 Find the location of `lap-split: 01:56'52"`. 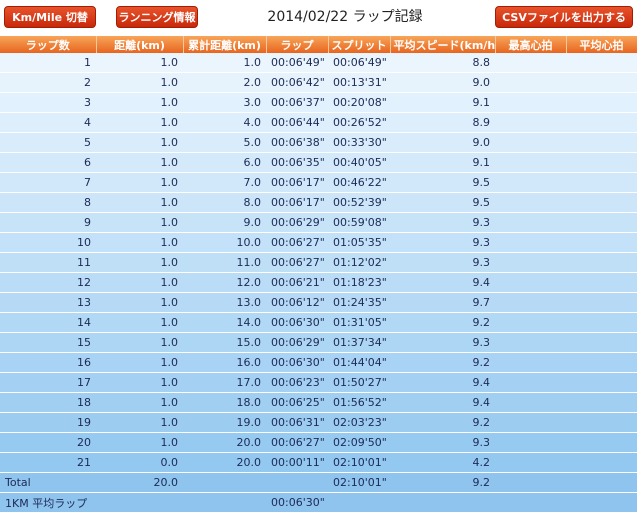

lap-split: 01:56'52" is located at coordinates (359, 402).